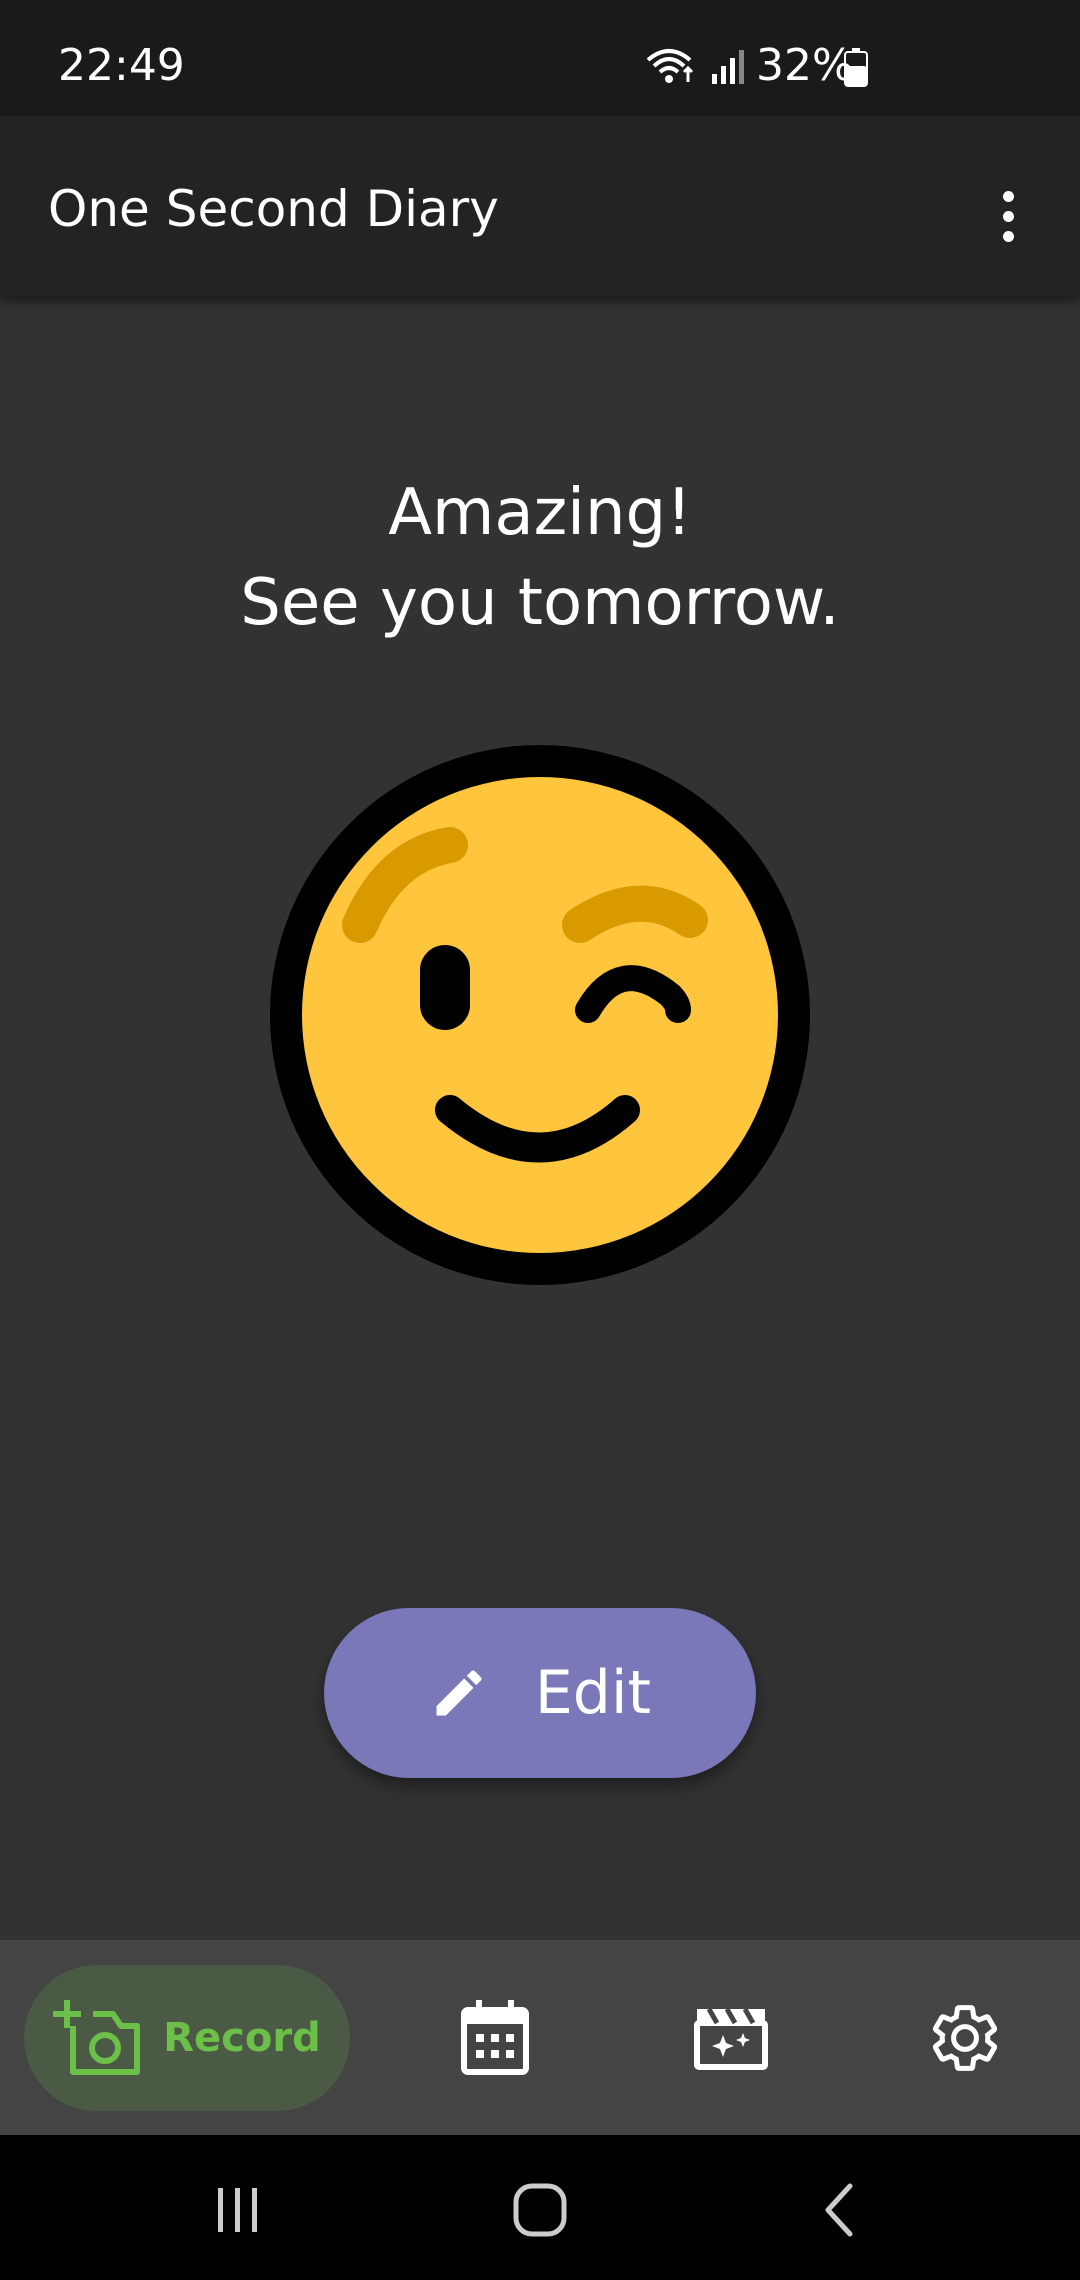 This screenshot has height=2280, width=1080. Describe the element at coordinates (540, 558) in the screenshot. I see `completion-message: Amazing! See you tomorrow.` at that location.